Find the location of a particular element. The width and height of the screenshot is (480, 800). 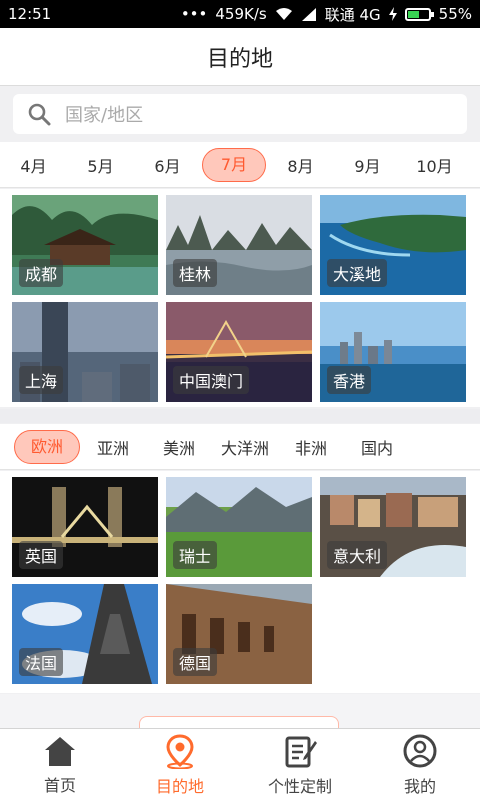

tab-custom: 个性定制 is located at coordinates (300, 764).